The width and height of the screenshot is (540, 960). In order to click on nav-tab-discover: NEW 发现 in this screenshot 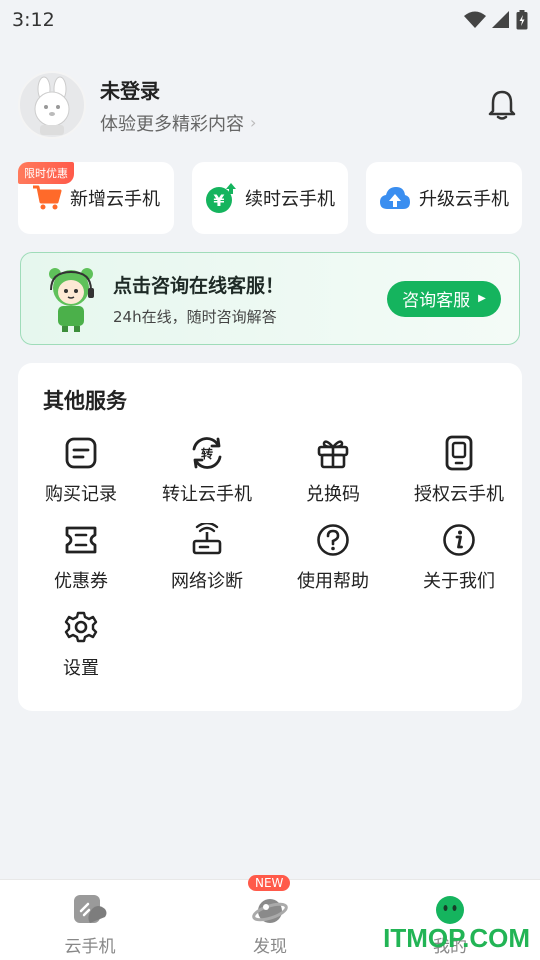, I will do `click(270, 917)`.